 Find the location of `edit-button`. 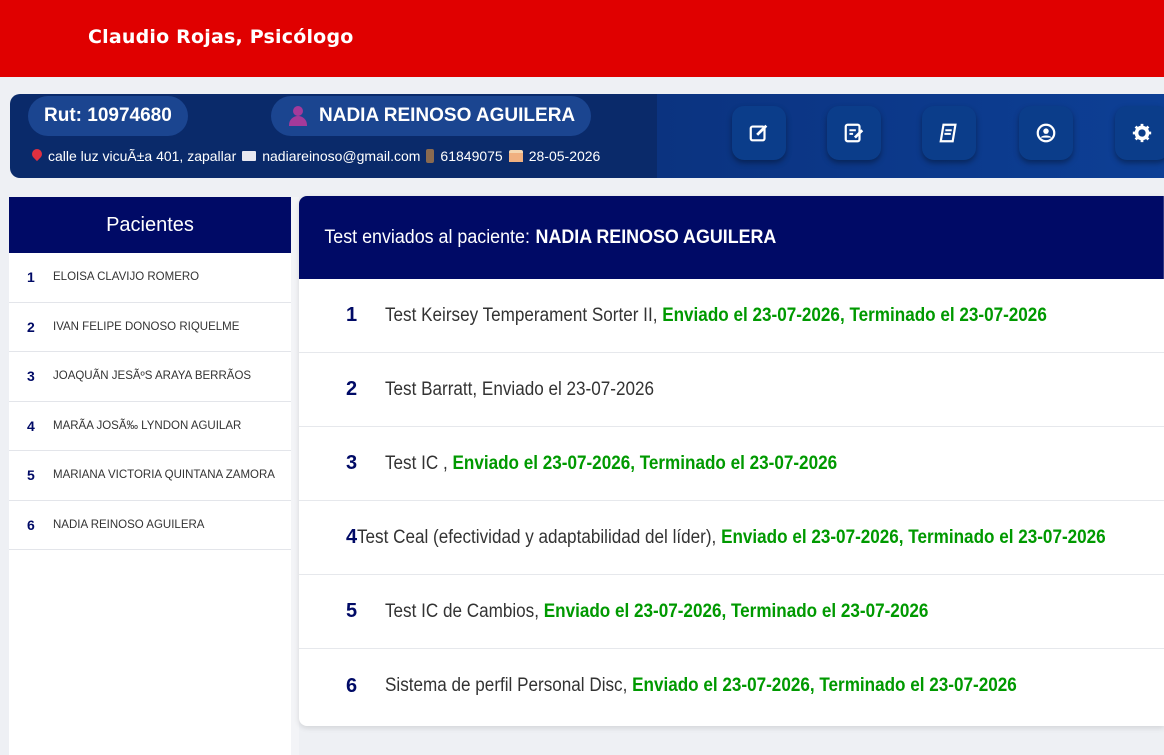

edit-button is located at coordinates (759, 133).